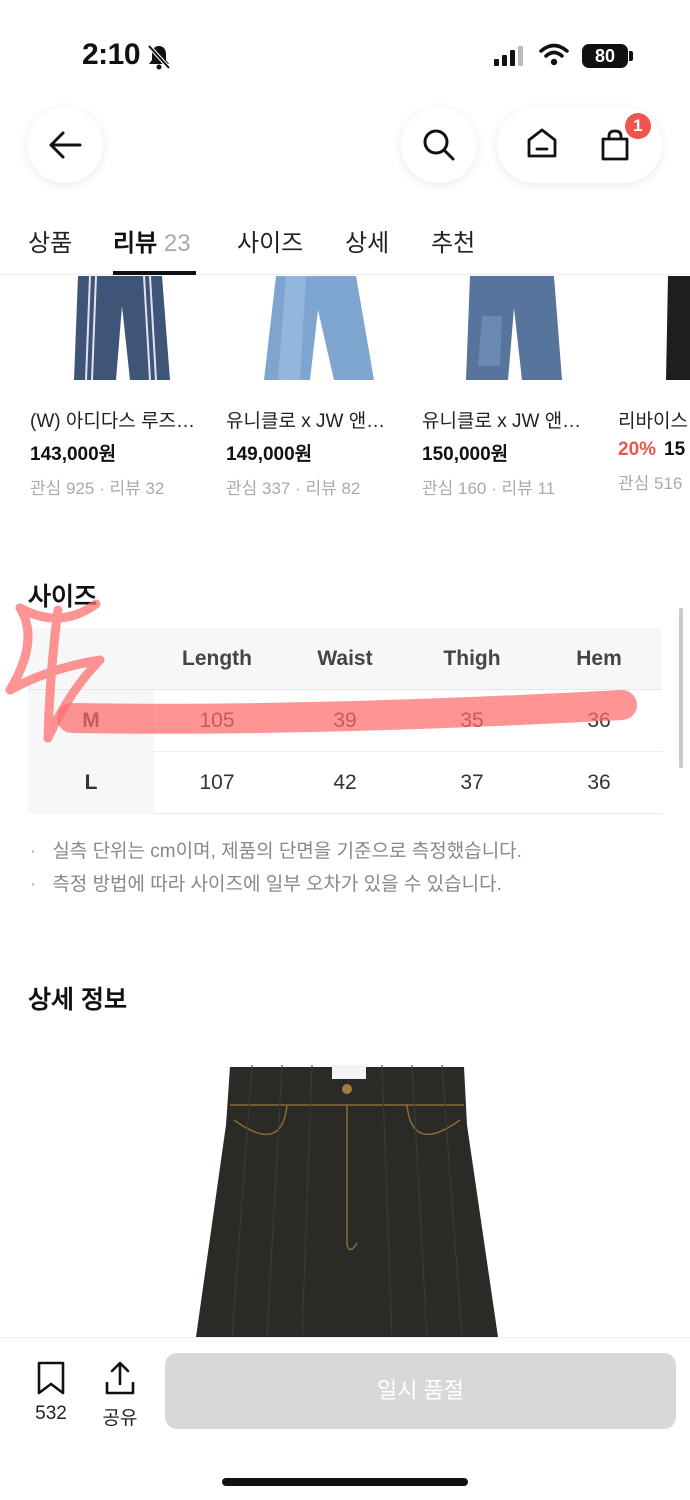  Describe the element at coordinates (554, 54) in the screenshot. I see `wifi-icon` at that location.